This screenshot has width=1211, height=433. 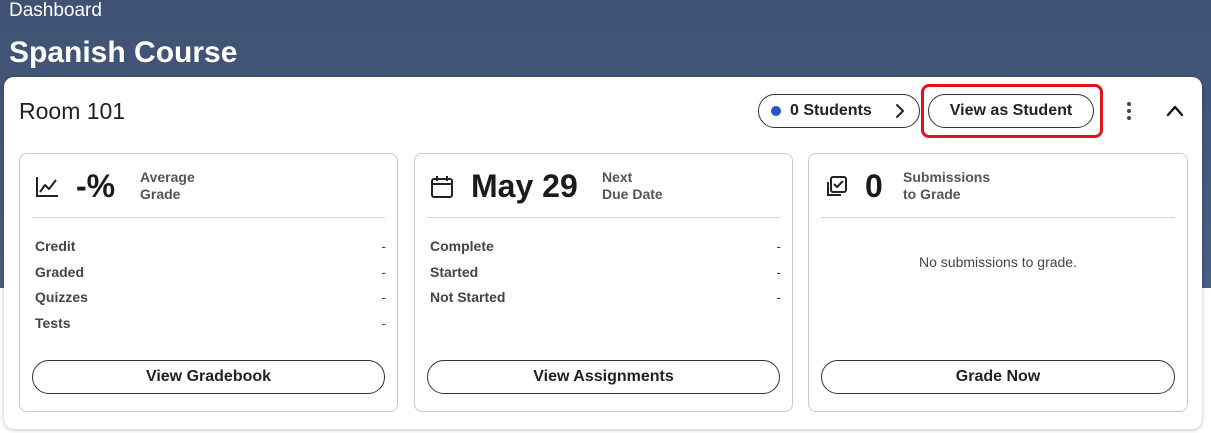 I want to click on page-title: Spanish Course, so click(x=123, y=52).